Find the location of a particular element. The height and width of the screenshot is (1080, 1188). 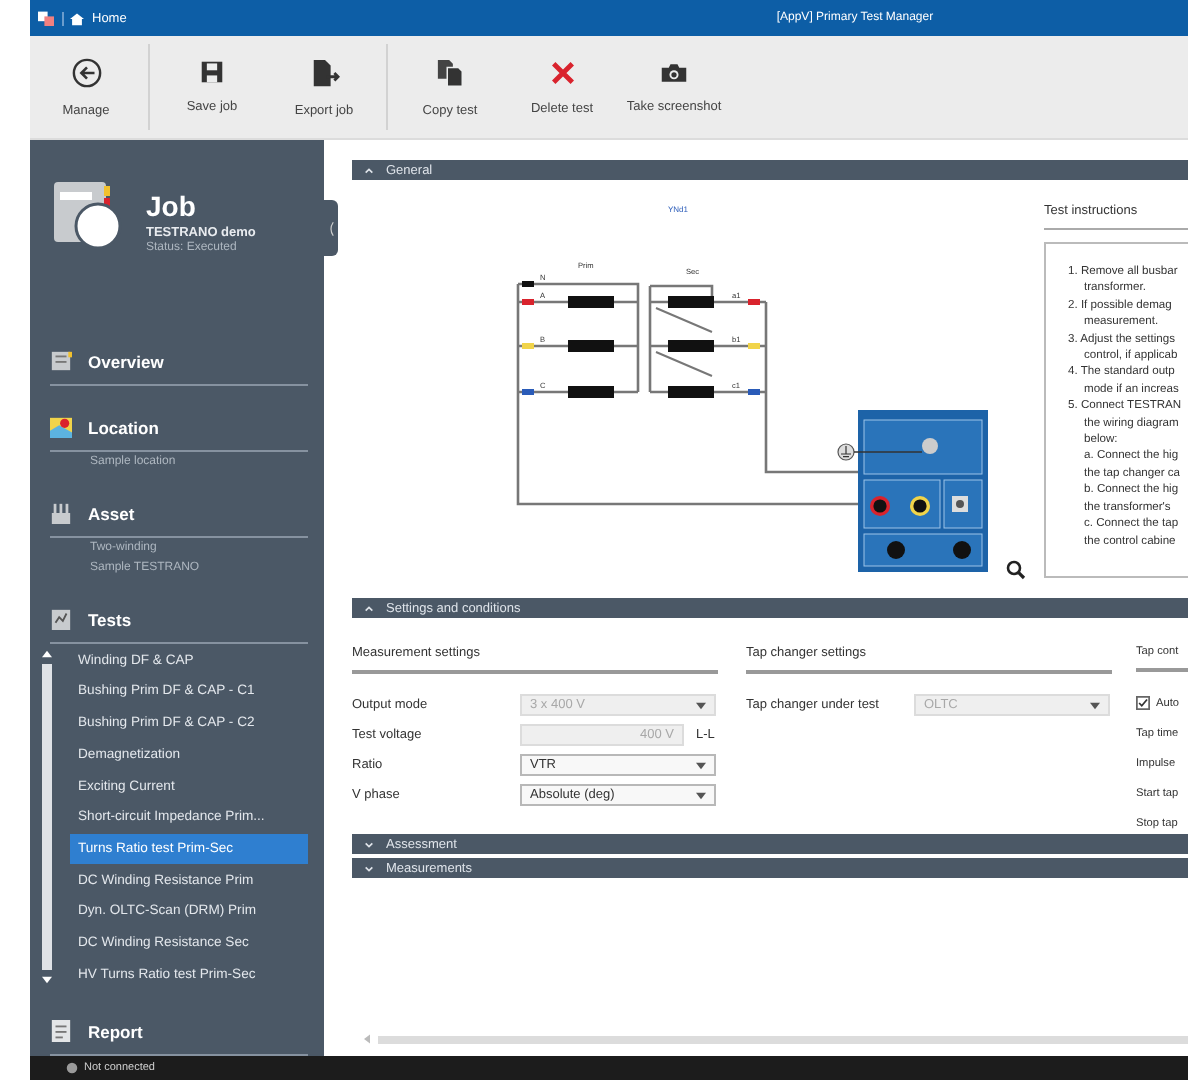

document-icon is located at coordinates (61, 361).